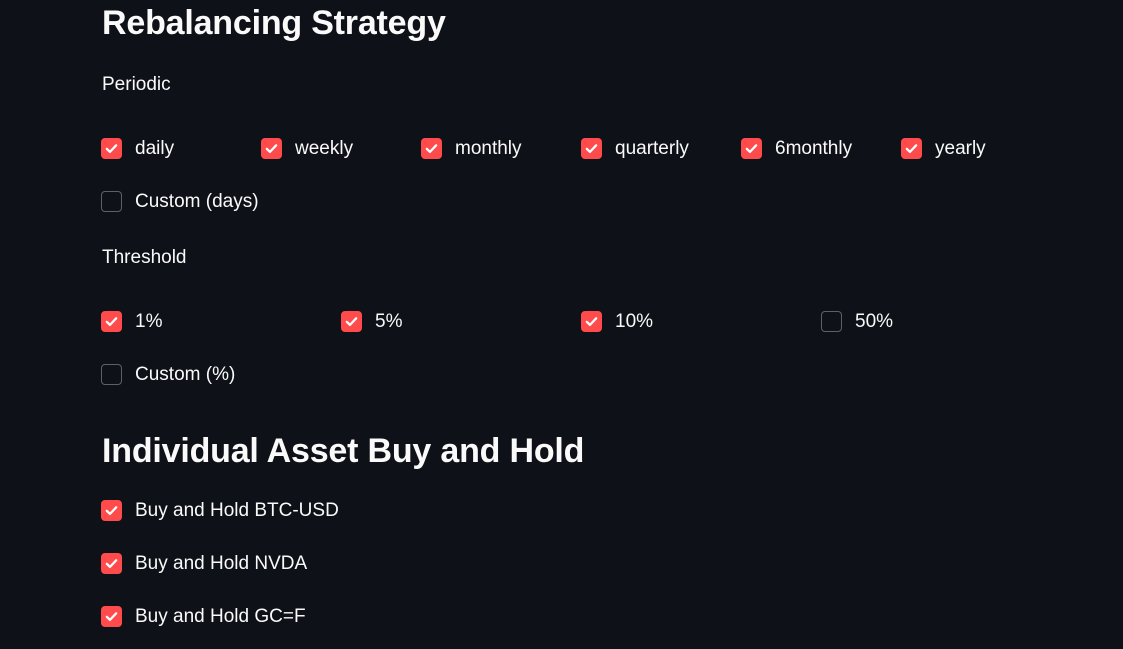 The height and width of the screenshot is (649, 1123). I want to click on checkbox-buy-hold-nvda: Buy and Hold NVDA, so click(204, 563).